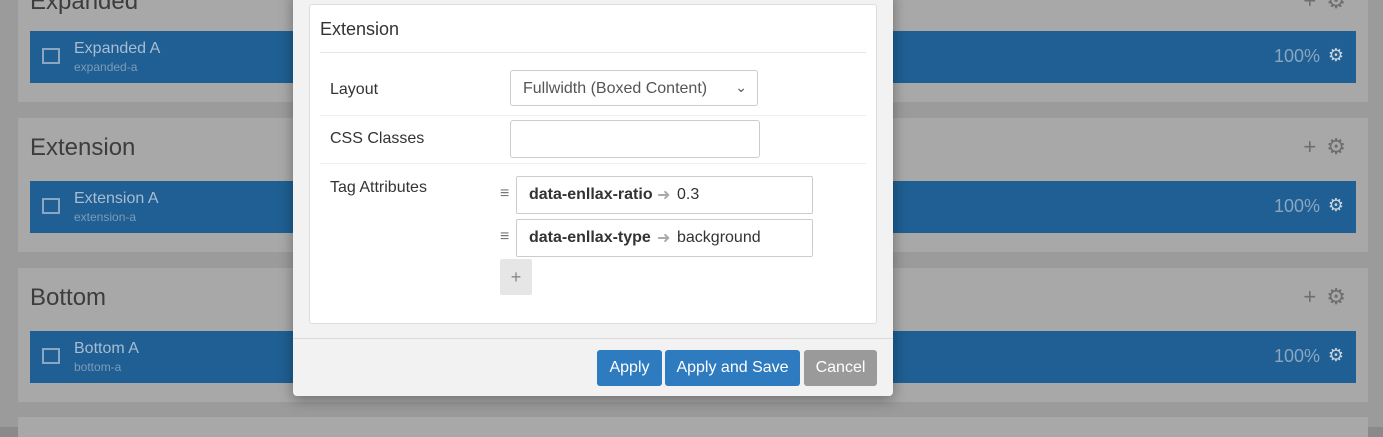  Describe the element at coordinates (98, 367) in the screenshot. I see `block-id: bottom-a` at that location.